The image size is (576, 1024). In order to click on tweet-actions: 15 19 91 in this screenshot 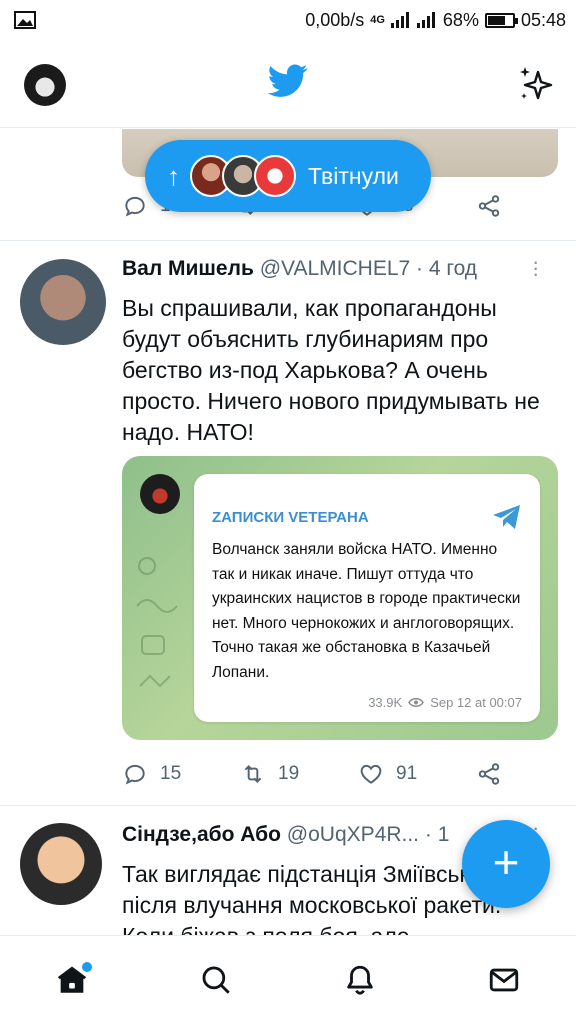, I will do `click(312, 774)`.